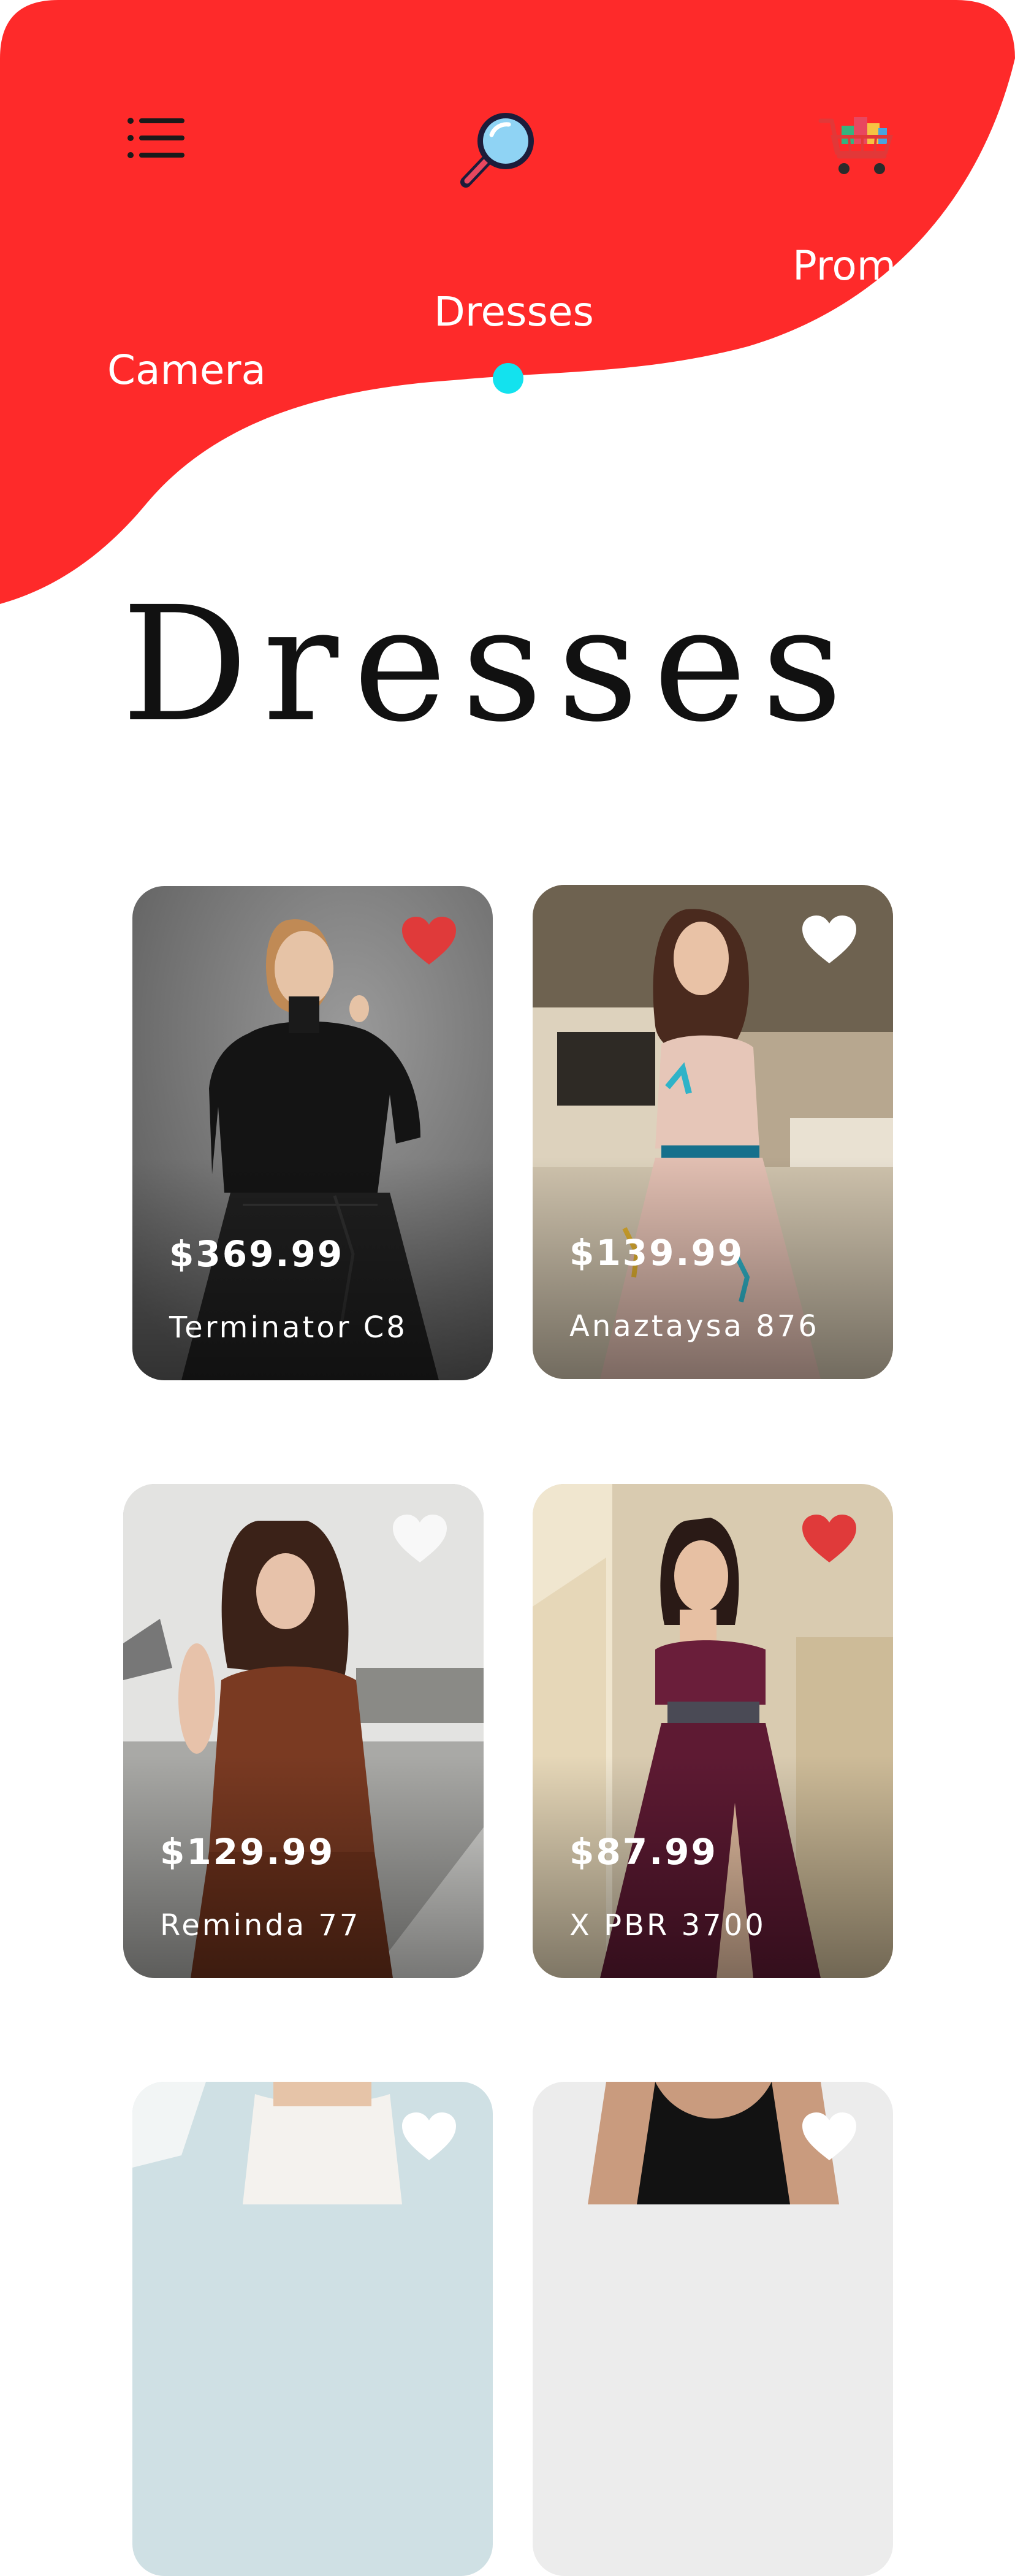 The height and width of the screenshot is (2576, 1015). I want to click on active-category-indicator, so click(508, 378).